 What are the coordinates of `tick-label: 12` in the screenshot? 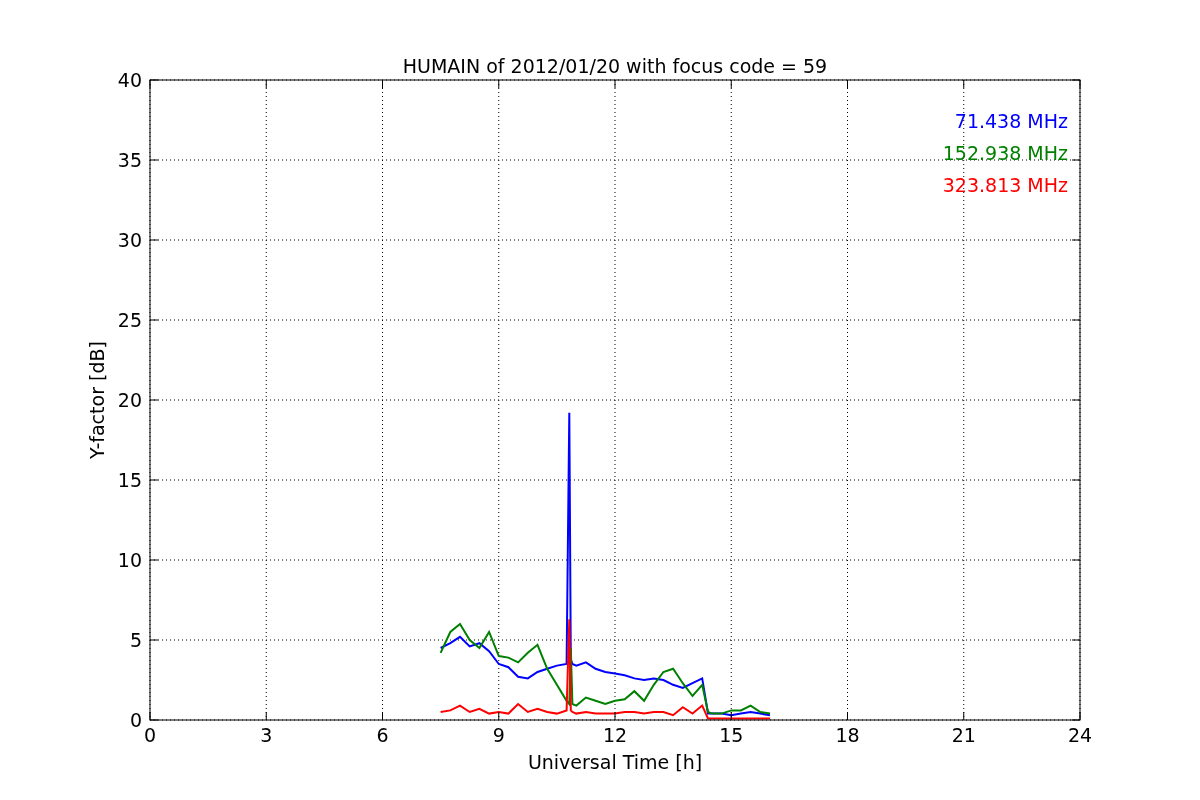 It's located at (615, 735).